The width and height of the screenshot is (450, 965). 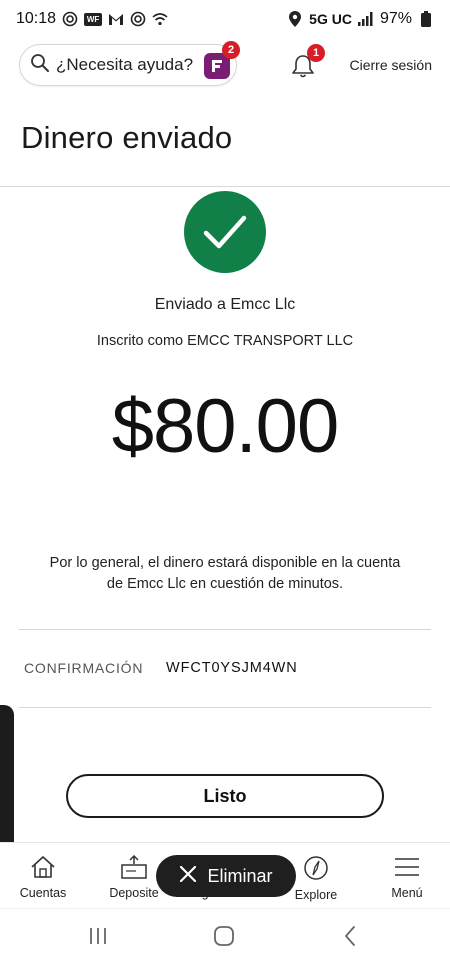 What do you see at coordinates (426, 19) in the screenshot?
I see `battery-icon` at bounding box center [426, 19].